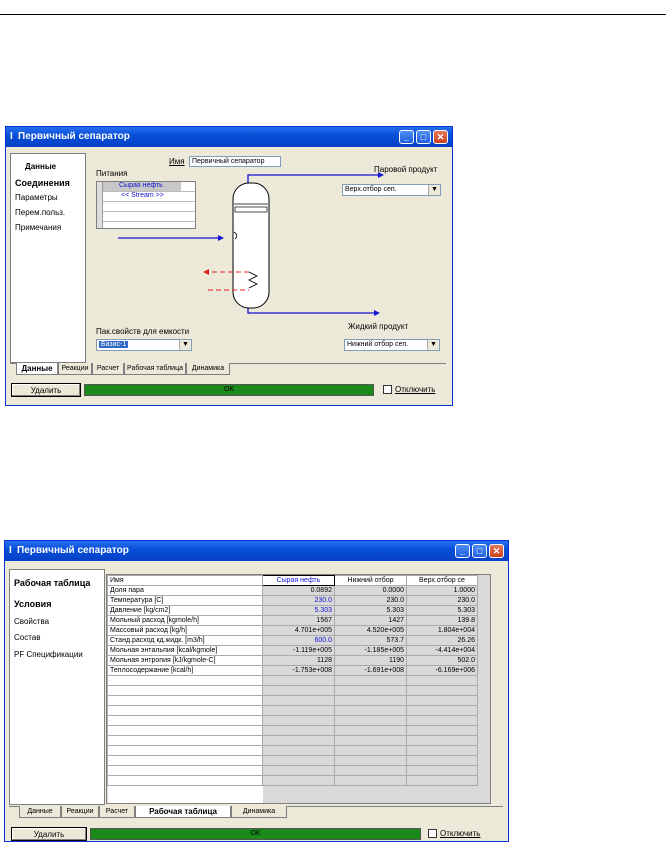  What do you see at coordinates (370, 620) in the screenshot?
I see `table-cell: 1427` at bounding box center [370, 620].